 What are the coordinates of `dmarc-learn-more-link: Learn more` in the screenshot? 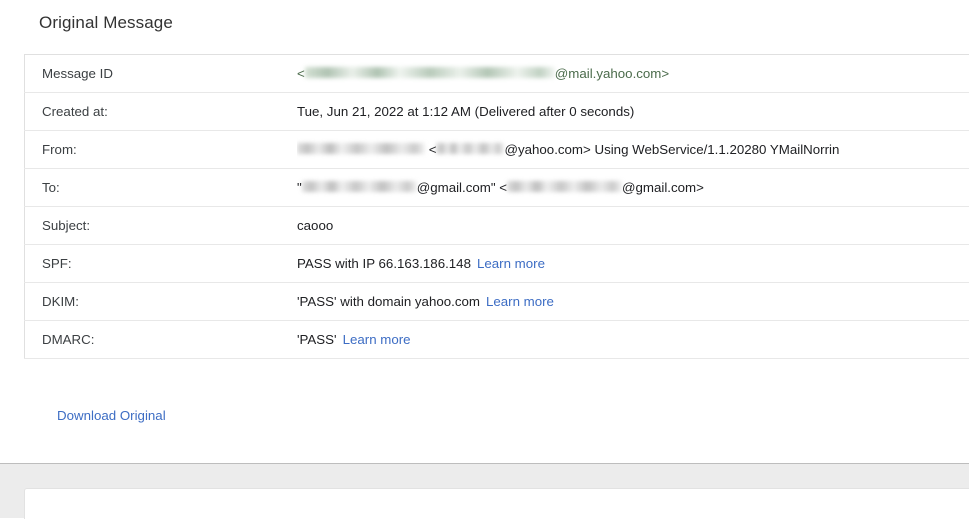 It's located at (377, 339).